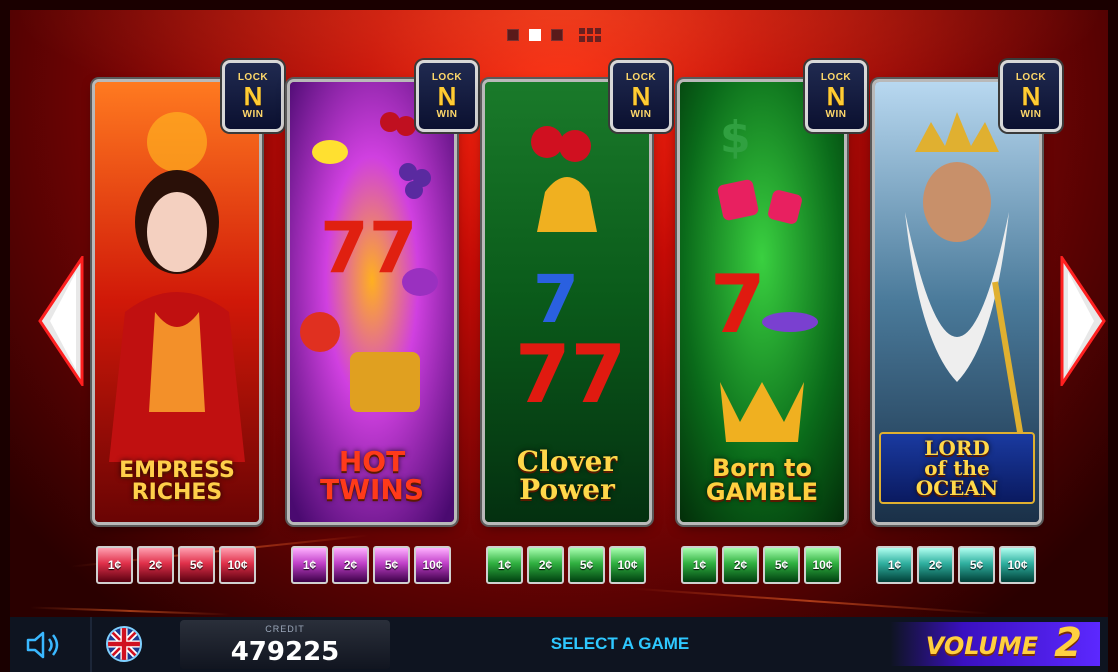  Describe the element at coordinates (762, 480) in the screenshot. I see `game-title: Born to GAMBLE` at that location.